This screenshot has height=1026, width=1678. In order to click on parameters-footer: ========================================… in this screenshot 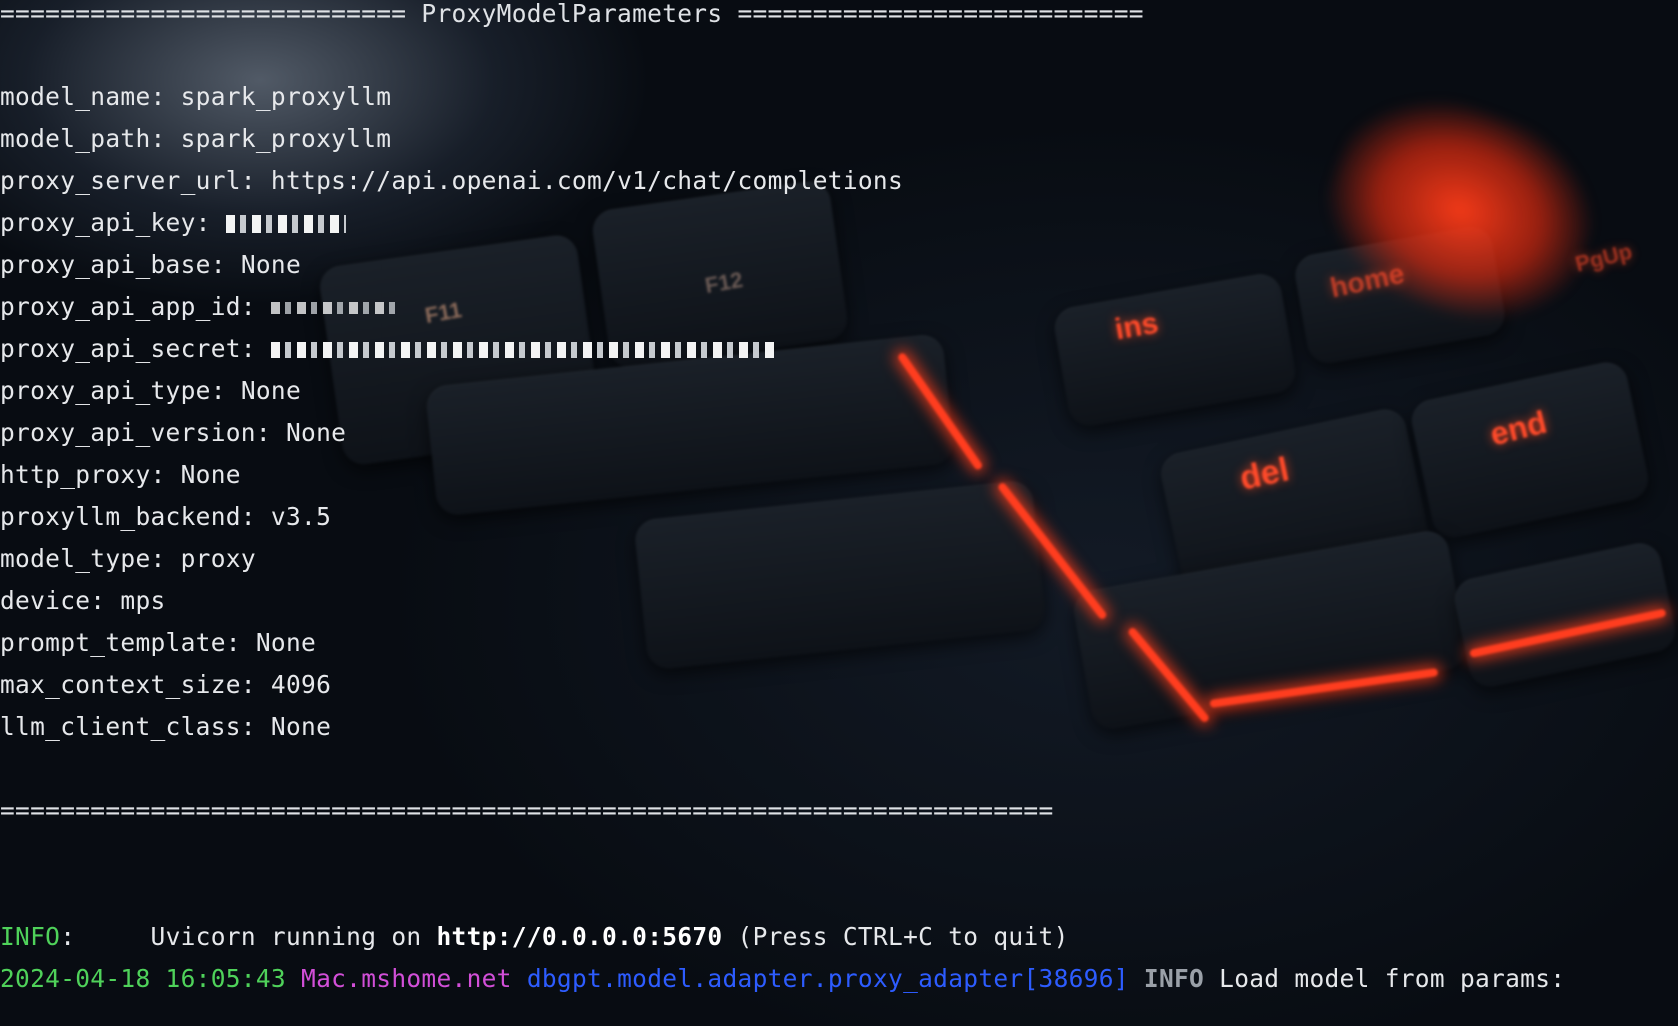, I will do `click(527, 810)`.